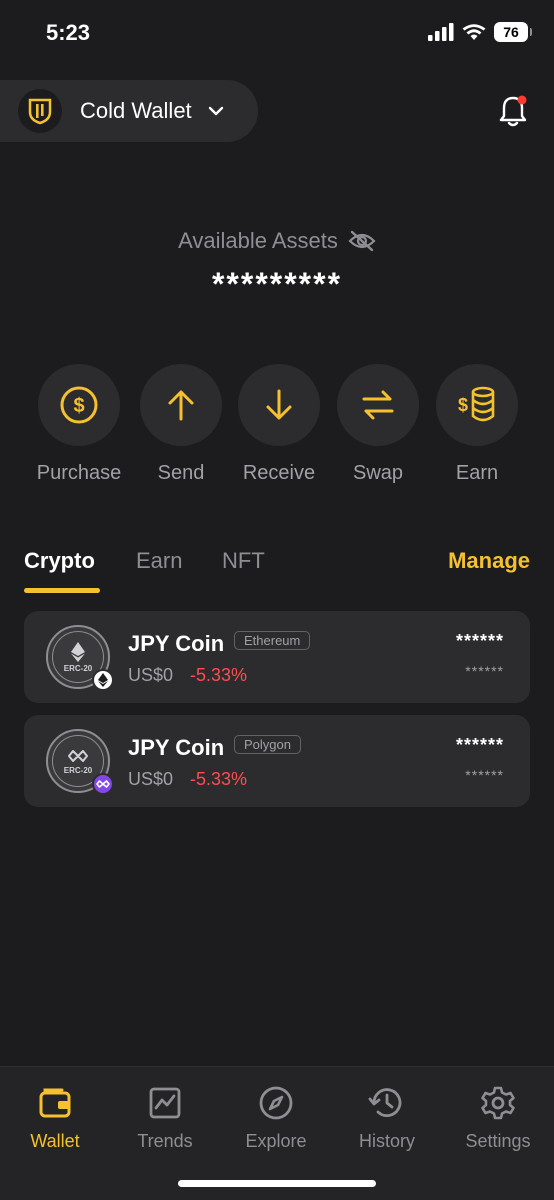  Describe the element at coordinates (513, 32) in the screenshot. I see `battery-indicator: 76` at that location.